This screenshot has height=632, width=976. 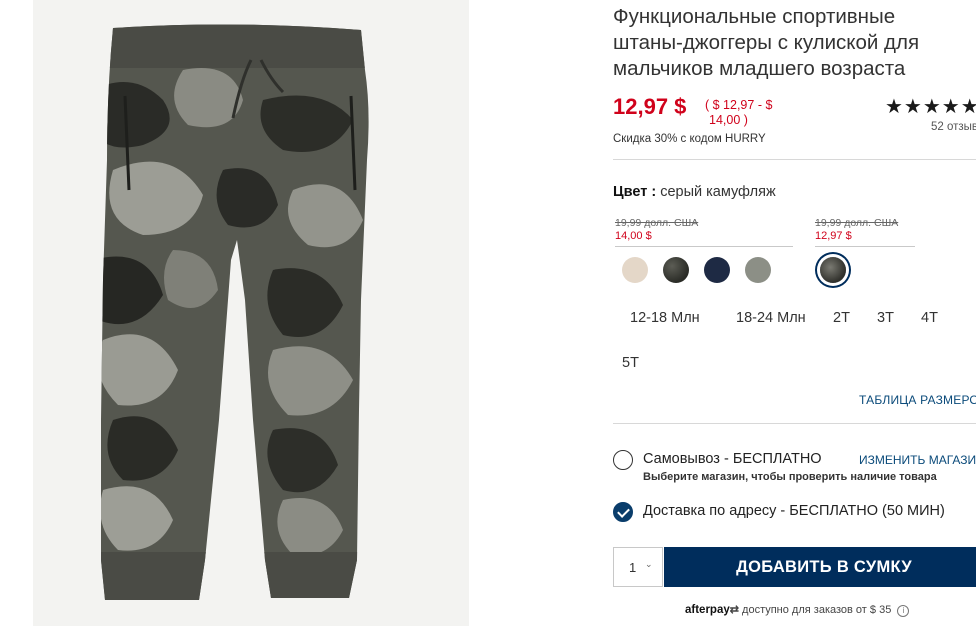 What do you see at coordinates (817, 610) in the screenshot?
I see `afterpay-text: доступно для заказов от $ 35` at bounding box center [817, 610].